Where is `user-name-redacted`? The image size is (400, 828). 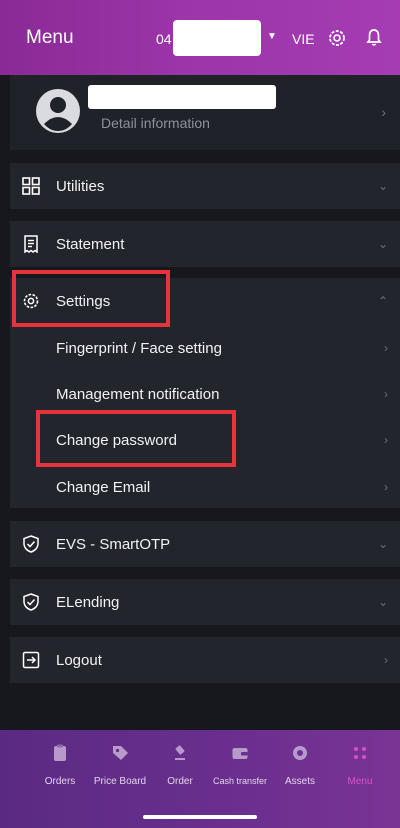 user-name-redacted is located at coordinates (182, 97).